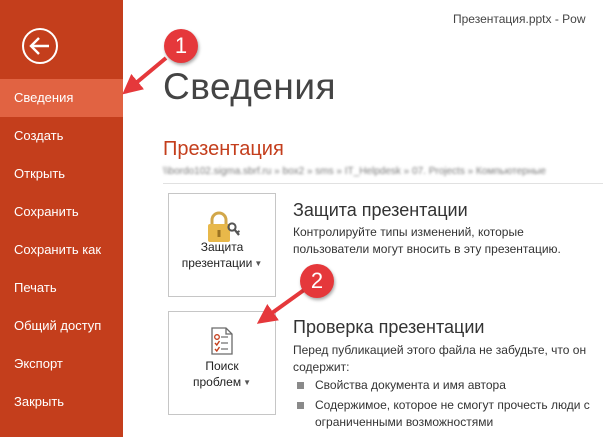 The height and width of the screenshot is (437, 613). Describe the element at coordinates (223, 149) in the screenshot. I see `section-title: Презентация` at that location.